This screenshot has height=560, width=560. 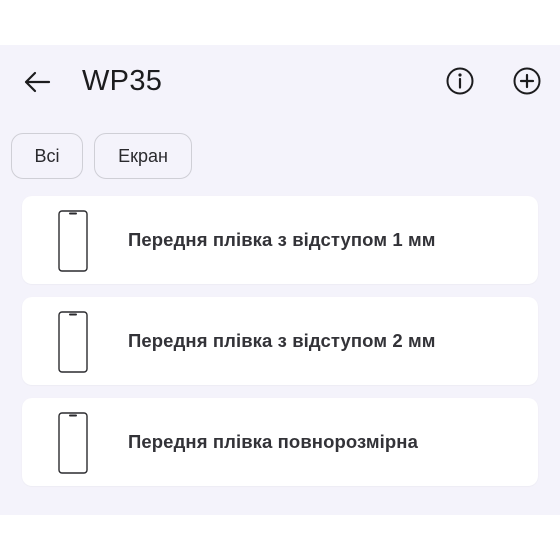 I want to click on plus-circle-icon, so click(x=527, y=81).